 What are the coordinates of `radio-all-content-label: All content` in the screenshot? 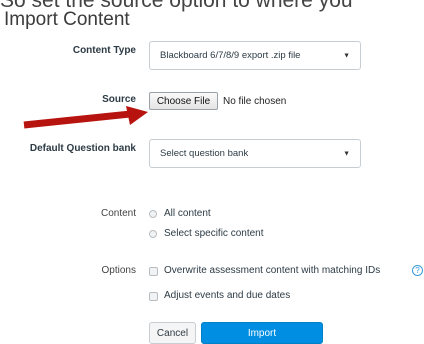 It's located at (187, 213).